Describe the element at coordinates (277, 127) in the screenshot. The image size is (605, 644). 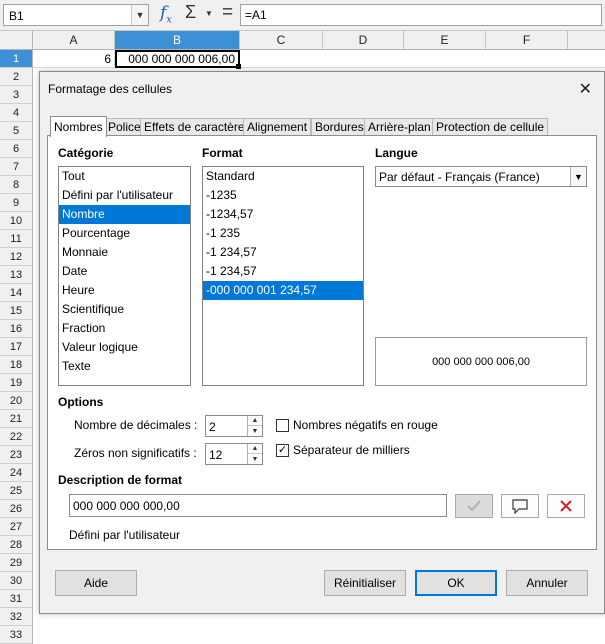
I see `tab-alignement: Alignement` at that location.